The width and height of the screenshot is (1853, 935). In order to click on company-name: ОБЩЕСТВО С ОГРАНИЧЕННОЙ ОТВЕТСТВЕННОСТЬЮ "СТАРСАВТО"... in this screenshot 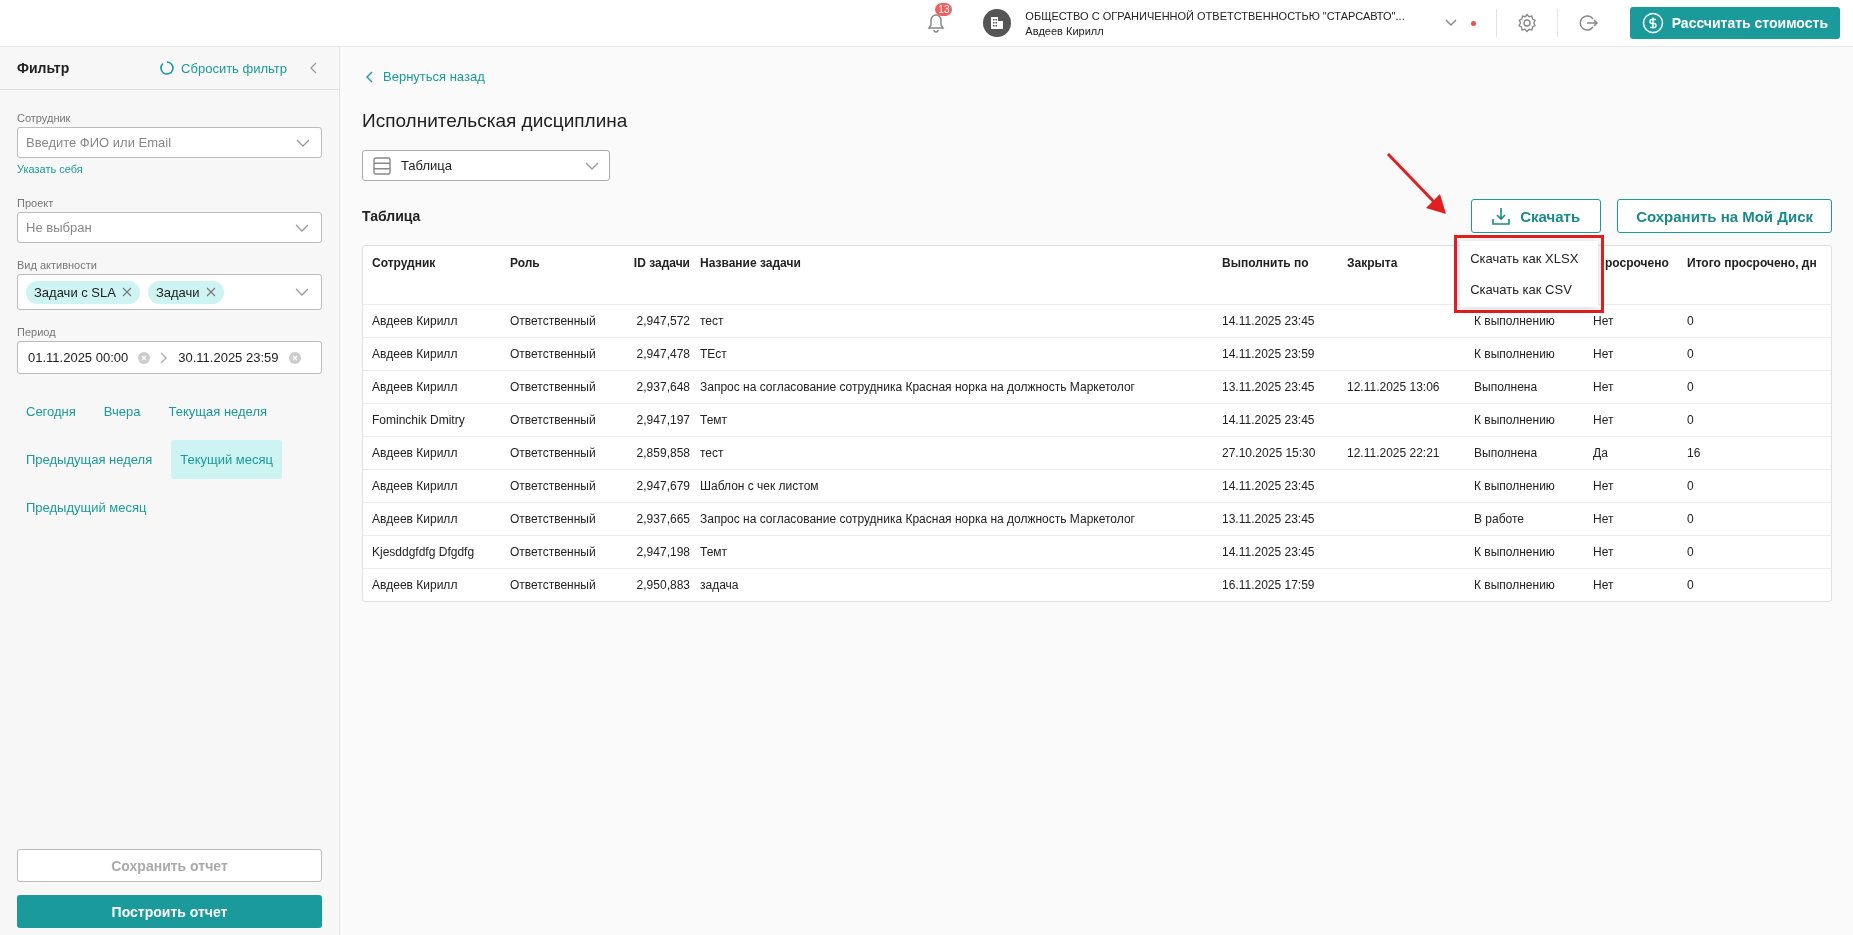, I will do `click(1215, 15)`.